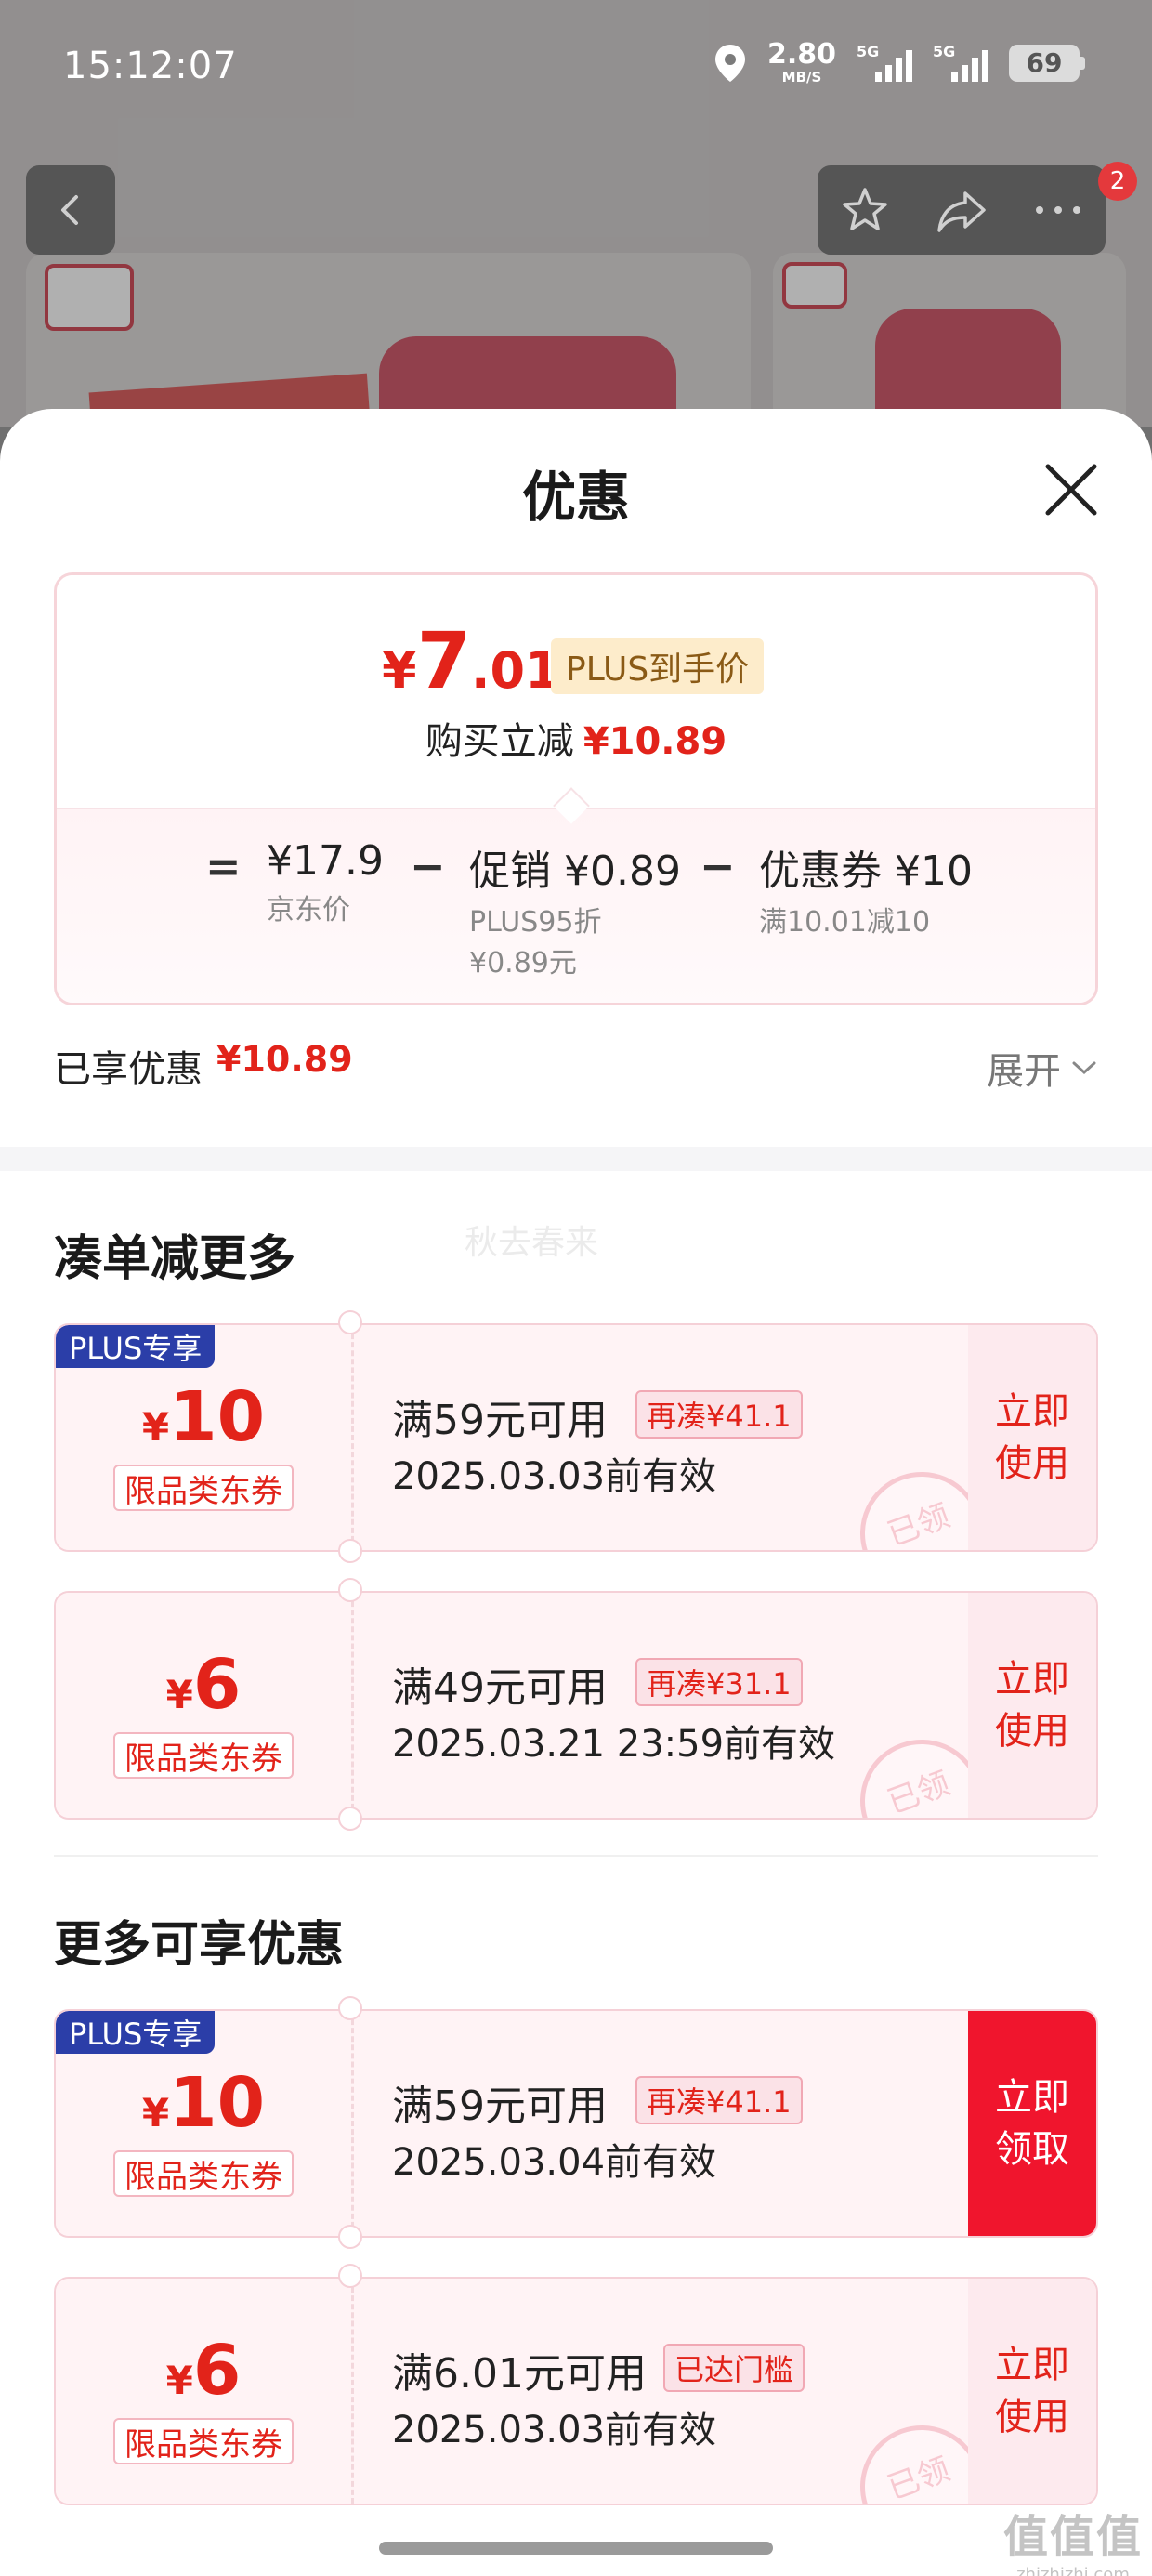 This screenshot has width=1152, height=2576. What do you see at coordinates (284, 1059) in the screenshot?
I see `enjoyed-amount: ¥10.89` at bounding box center [284, 1059].